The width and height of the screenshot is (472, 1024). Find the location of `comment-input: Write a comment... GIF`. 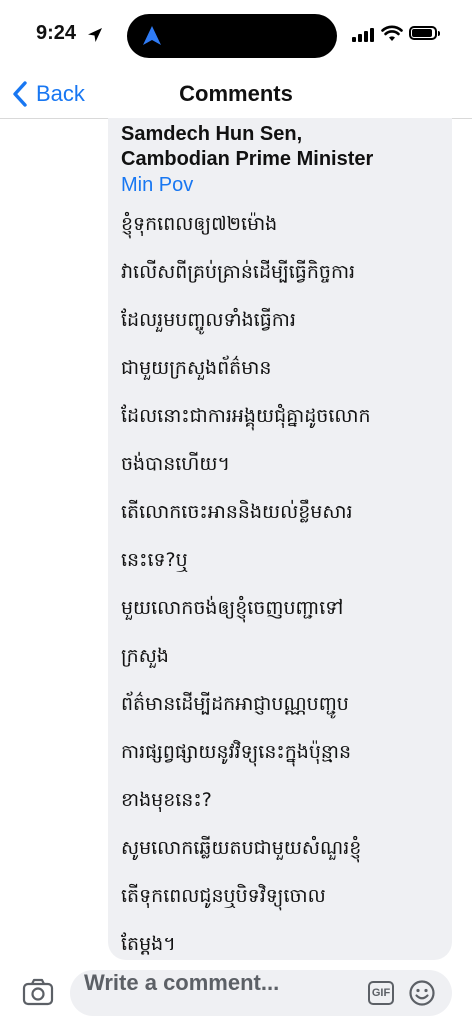

comment-input: Write a comment... GIF is located at coordinates (261, 993).